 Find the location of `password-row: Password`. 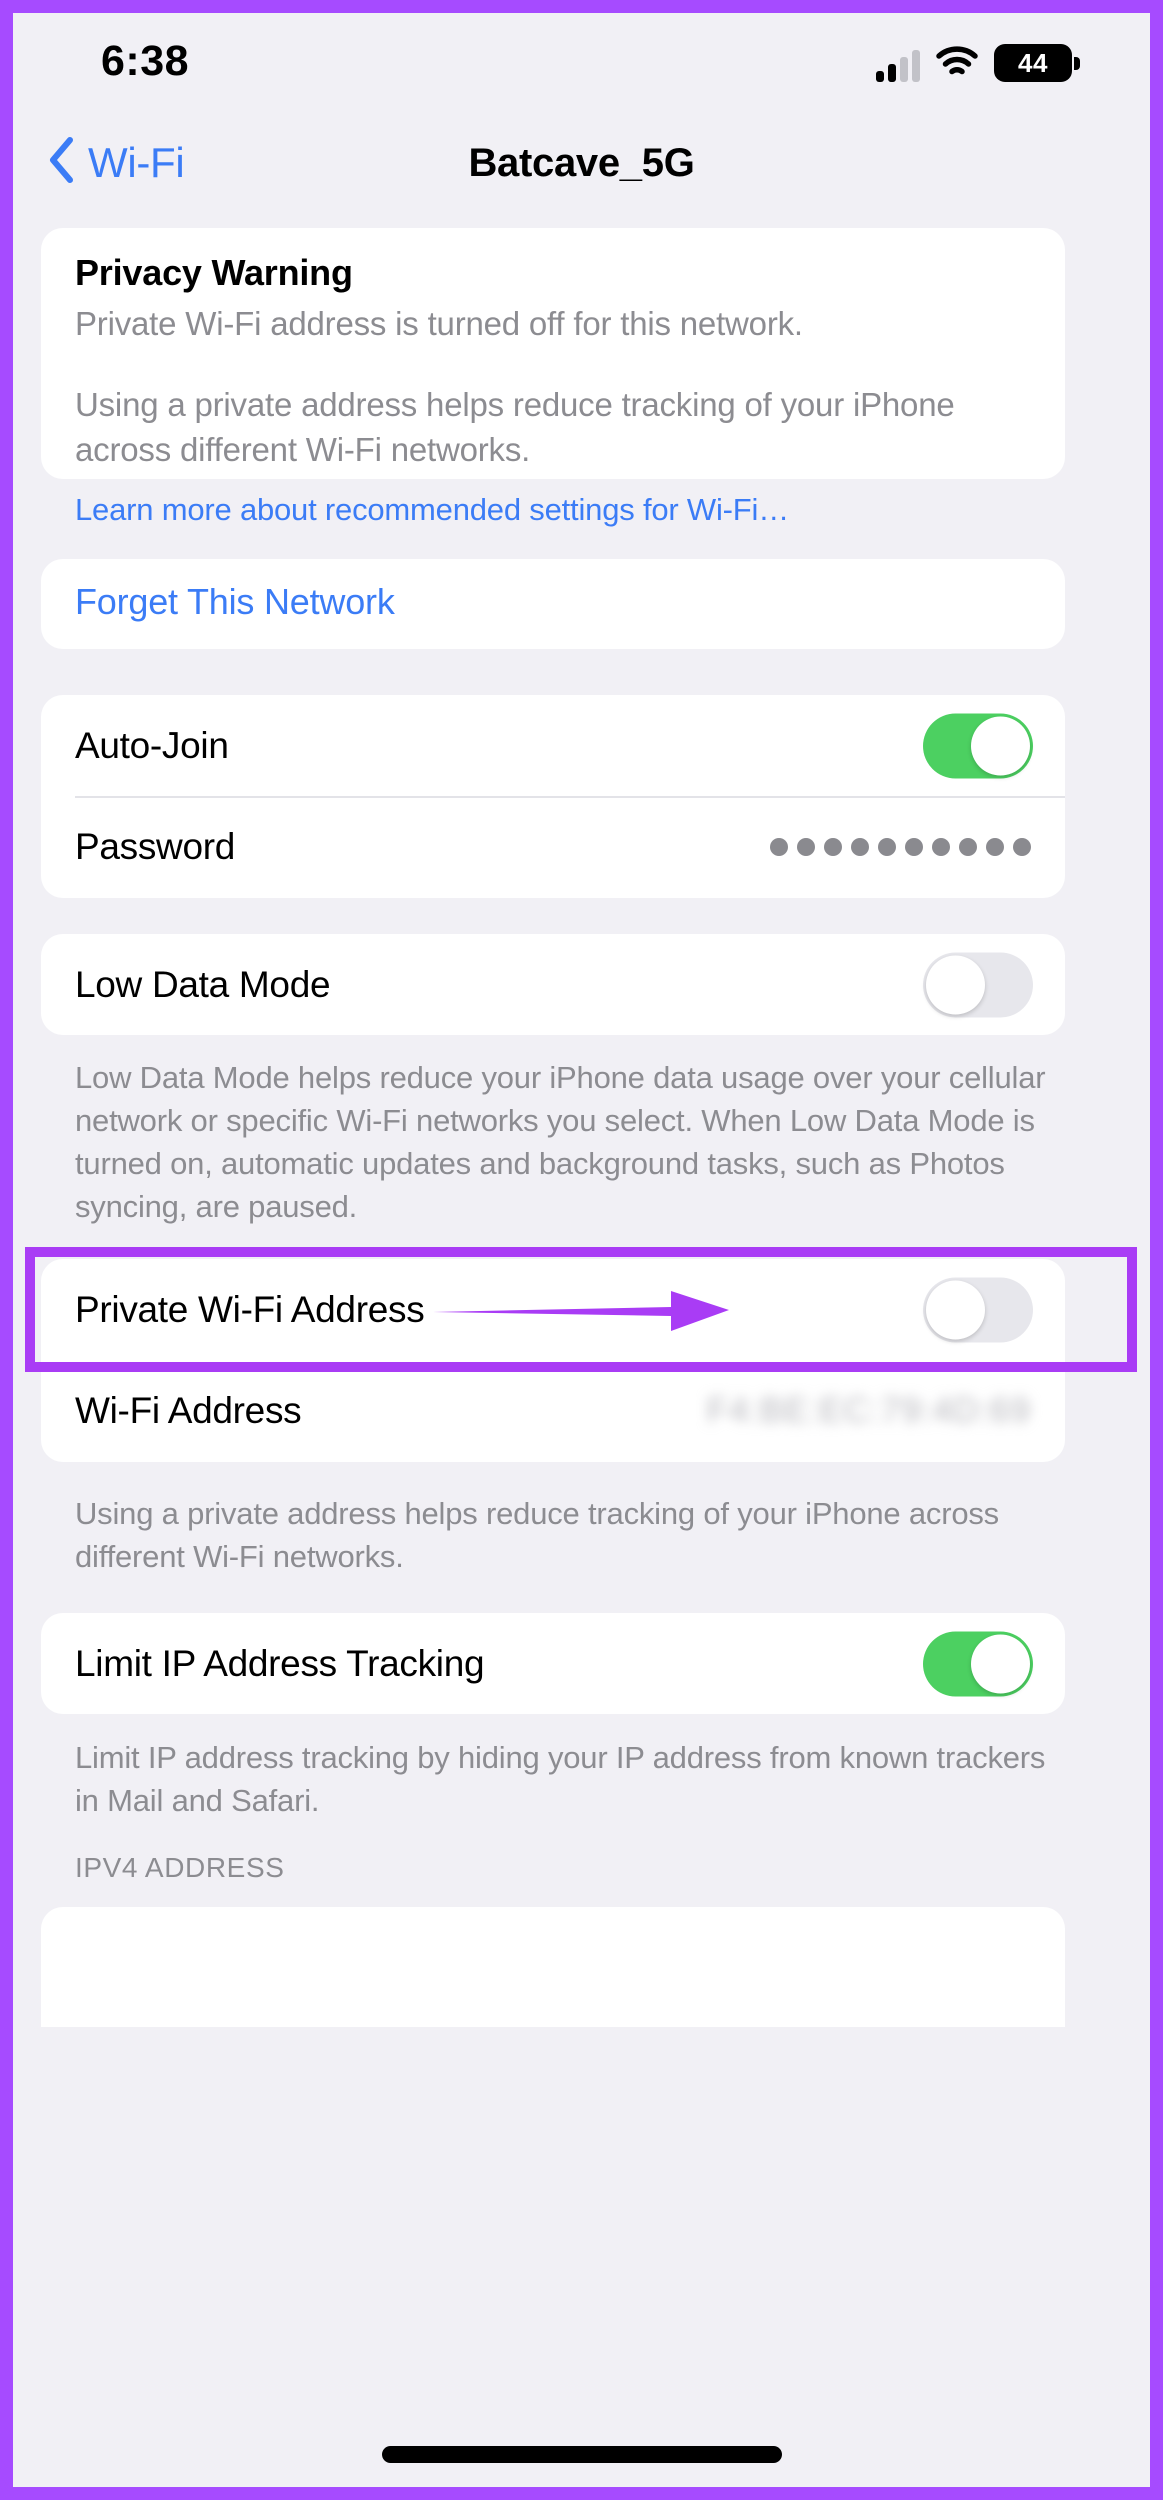

password-row: Password is located at coordinates (553, 846).